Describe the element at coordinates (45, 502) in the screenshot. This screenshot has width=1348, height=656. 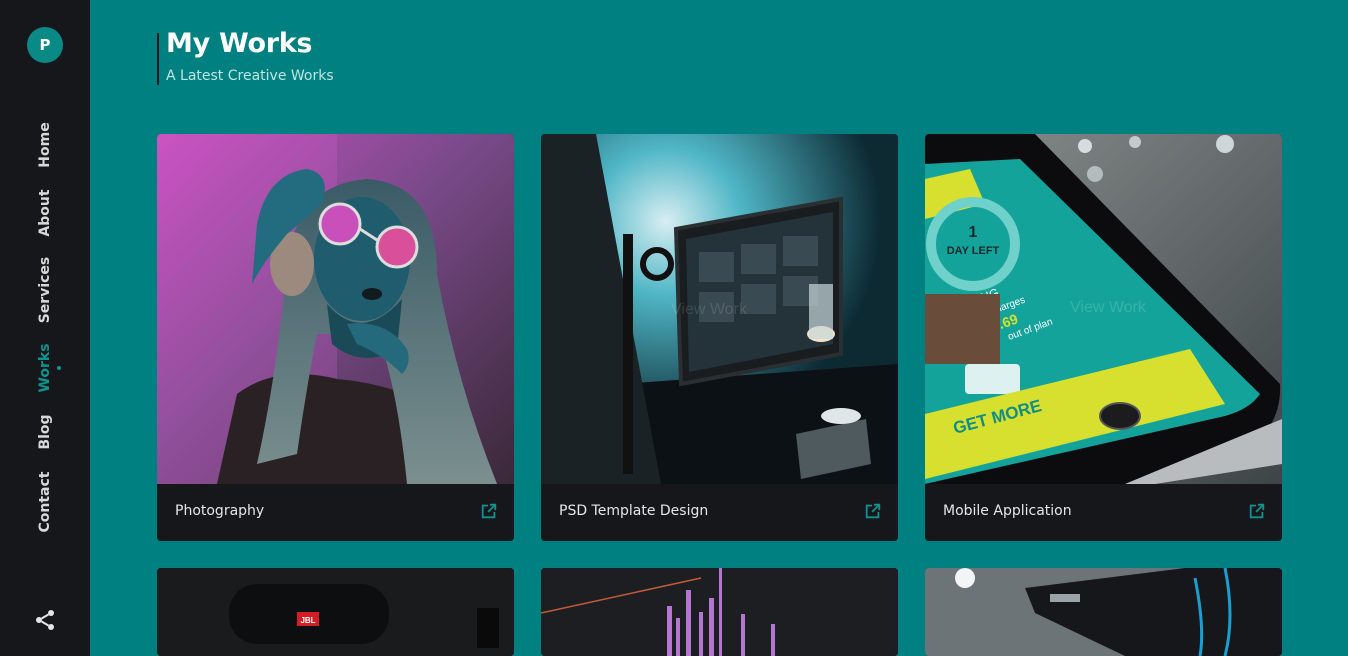
I see `nav-item-contact: Contact` at that location.